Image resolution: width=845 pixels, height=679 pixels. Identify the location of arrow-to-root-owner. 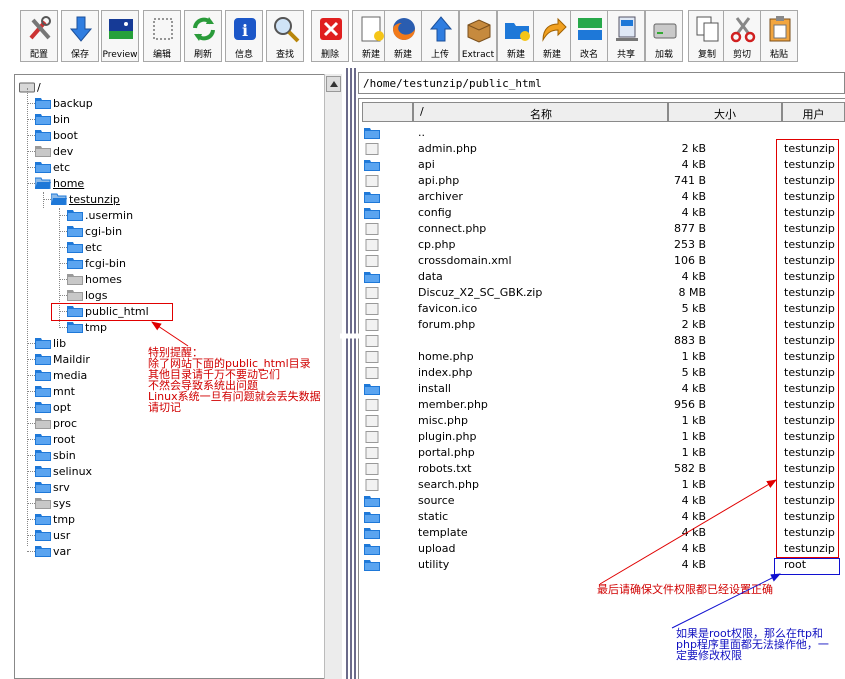
(726, 601).